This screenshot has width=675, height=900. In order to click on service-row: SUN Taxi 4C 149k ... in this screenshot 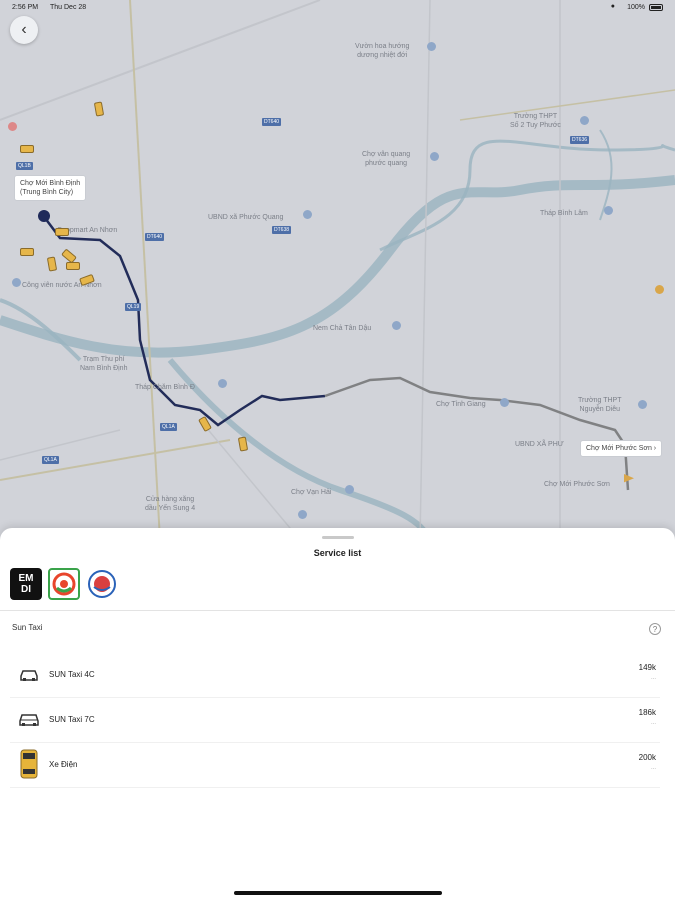, I will do `click(335, 675)`.